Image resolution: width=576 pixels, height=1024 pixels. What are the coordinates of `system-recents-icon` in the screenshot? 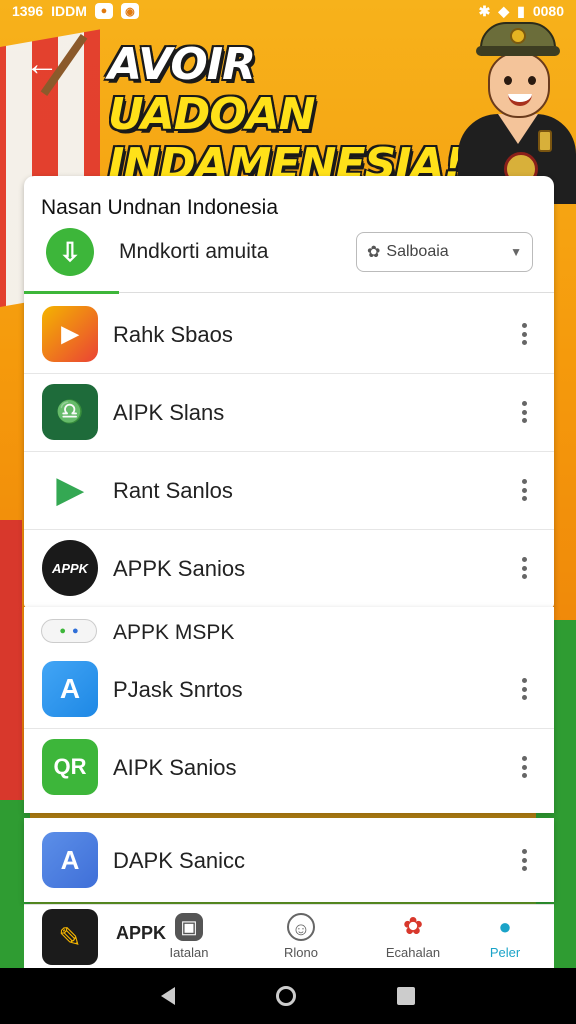 It's located at (406, 996).